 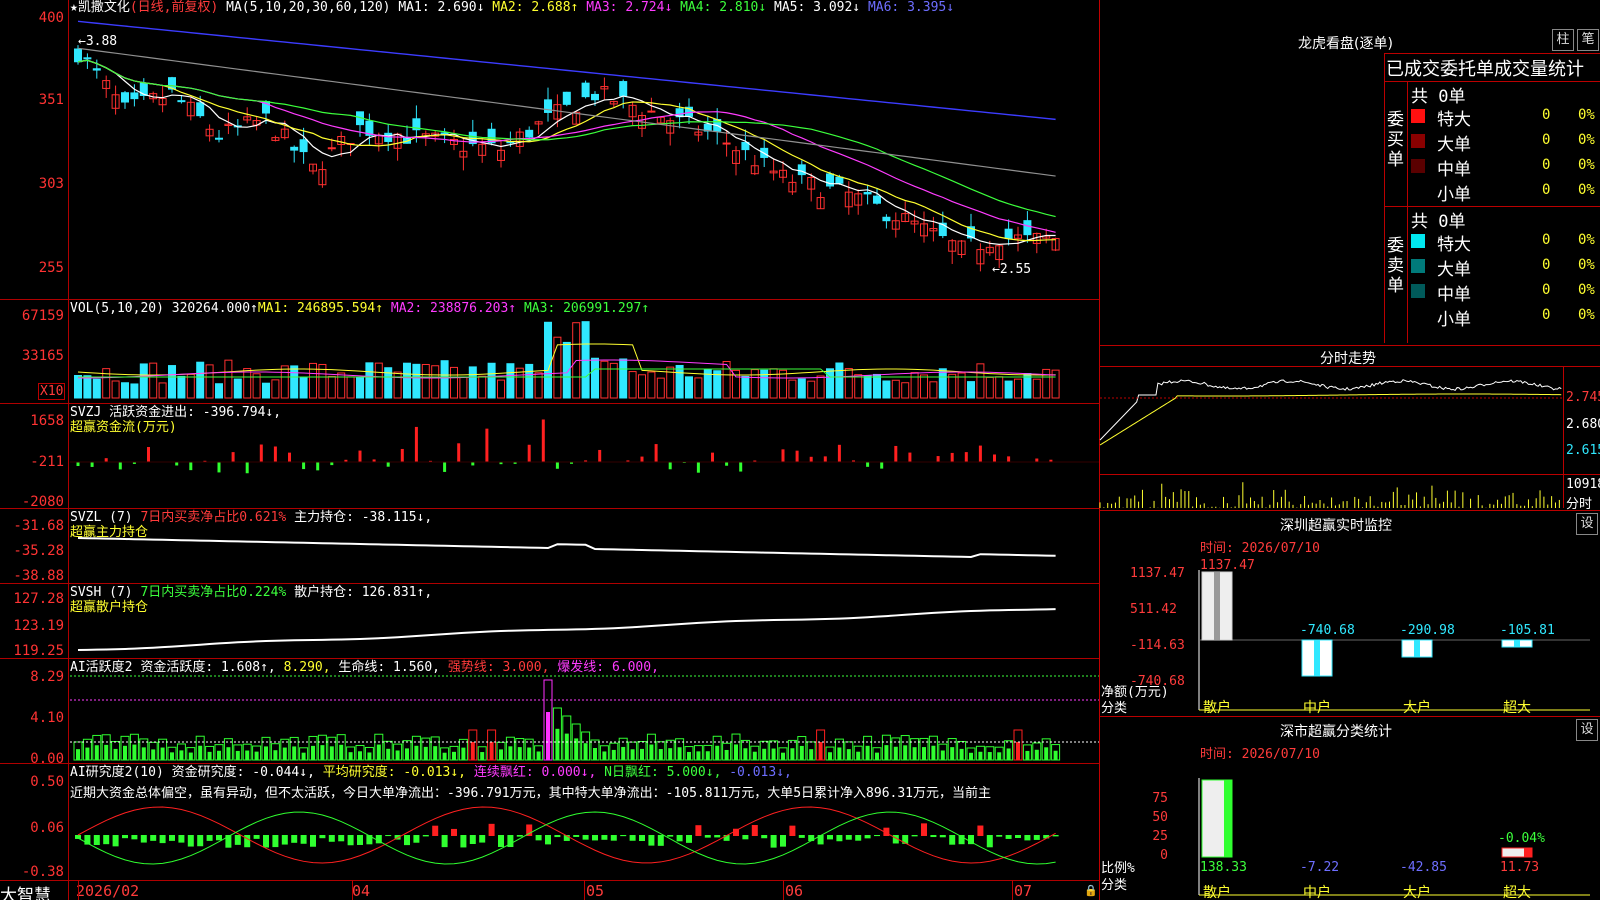 What do you see at coordinates (25, 893) in the screenshot?
I see `footer-brand: 大智慧` at bounding box center [25, 893].